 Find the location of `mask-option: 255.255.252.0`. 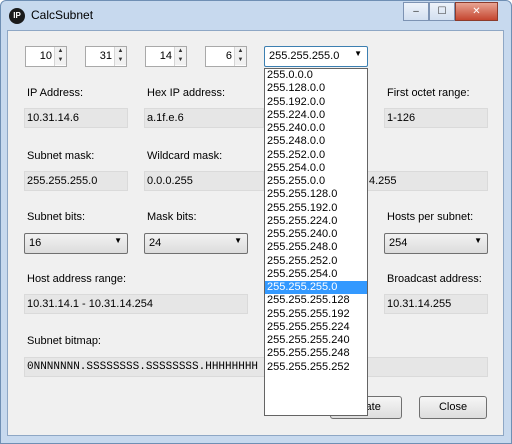

mask-option: 255.255.252.0 is located at coordinates (316, 261).